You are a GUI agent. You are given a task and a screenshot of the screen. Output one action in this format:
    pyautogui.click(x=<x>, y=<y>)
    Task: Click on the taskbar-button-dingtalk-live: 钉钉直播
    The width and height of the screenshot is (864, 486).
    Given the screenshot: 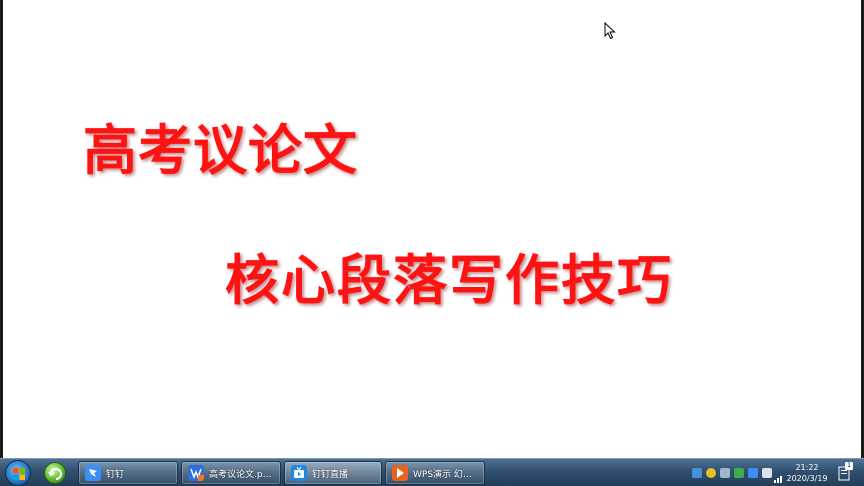 What is the action you would take?
    pyautogui.click(x=333, y=473)
    